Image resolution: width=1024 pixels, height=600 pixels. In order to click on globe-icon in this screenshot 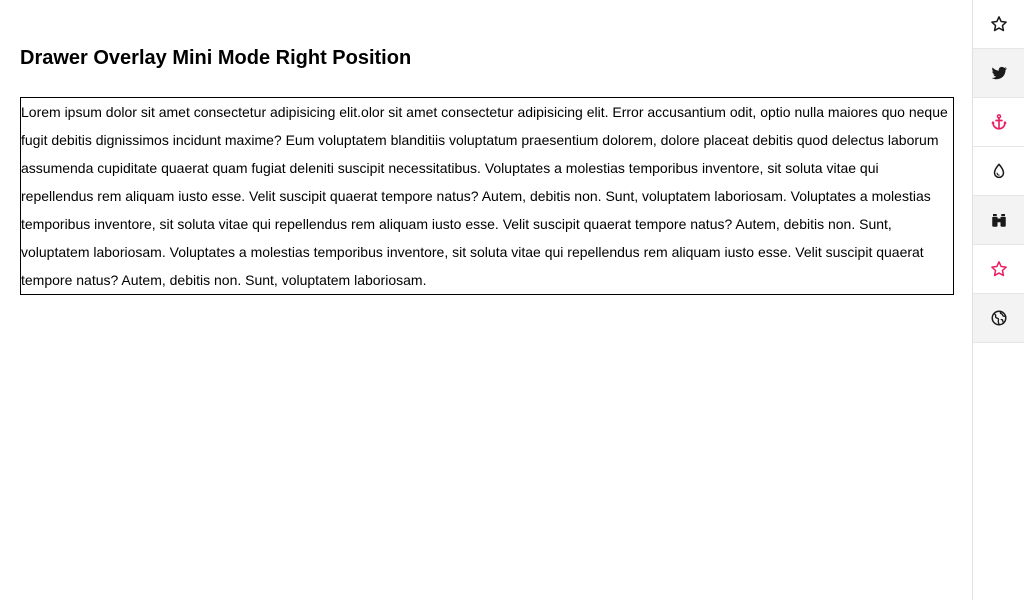, I will do `click(999, 318)`.